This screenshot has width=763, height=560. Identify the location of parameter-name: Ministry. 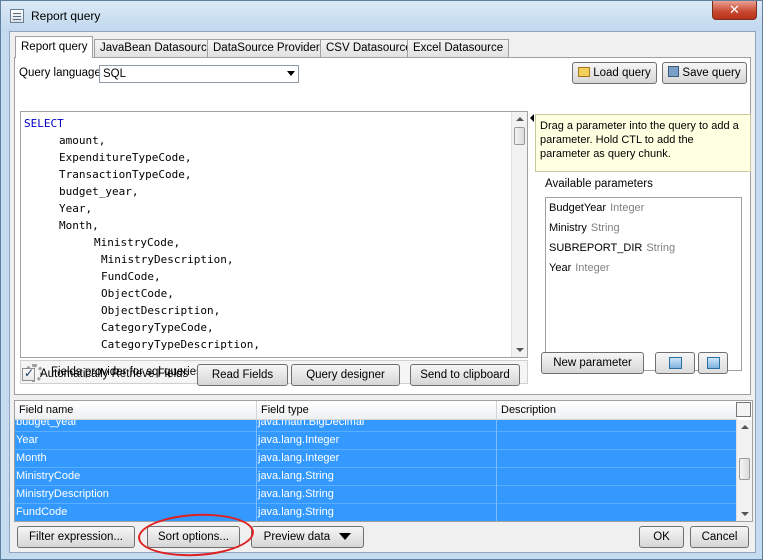
(568, 228).